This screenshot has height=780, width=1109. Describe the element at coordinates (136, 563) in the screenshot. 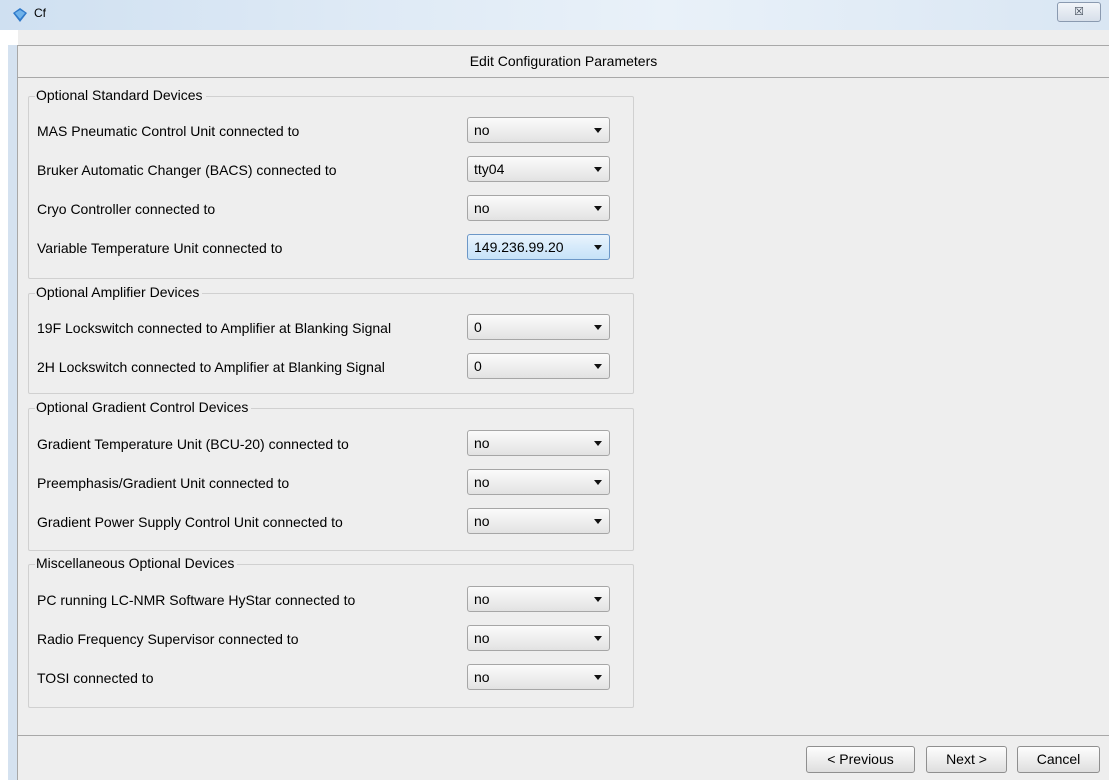

I see `group-title: Miscellaneous Optional Devices` at that location.